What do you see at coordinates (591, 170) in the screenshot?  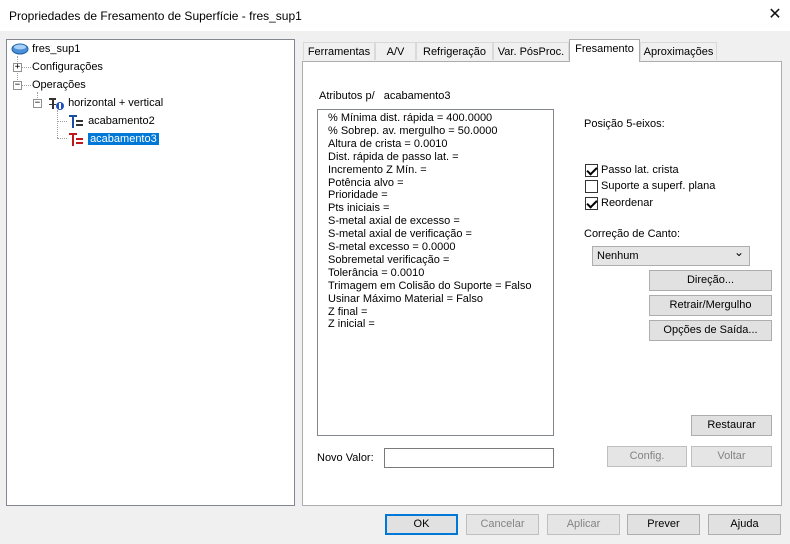 I see `passo-lat-crista-checkbox` at bounding box center [591, 170].